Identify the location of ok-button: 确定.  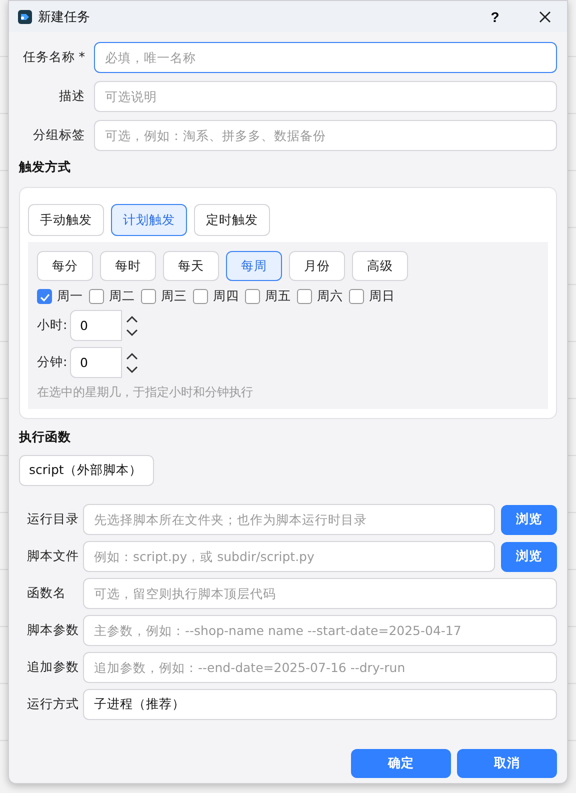
(401, 763).